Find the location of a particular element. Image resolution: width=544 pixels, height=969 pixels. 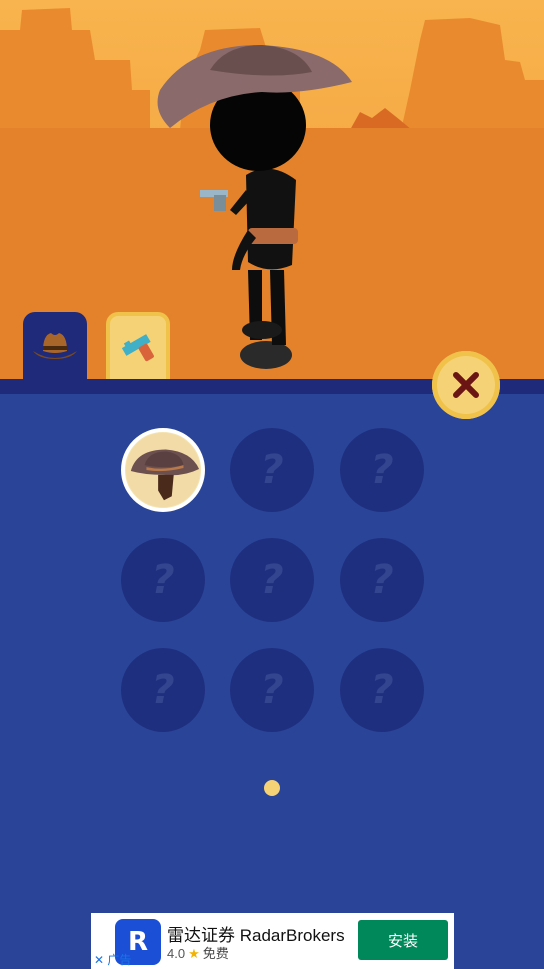

wide-brim-hat-icon is located at coordinates (163, 470).